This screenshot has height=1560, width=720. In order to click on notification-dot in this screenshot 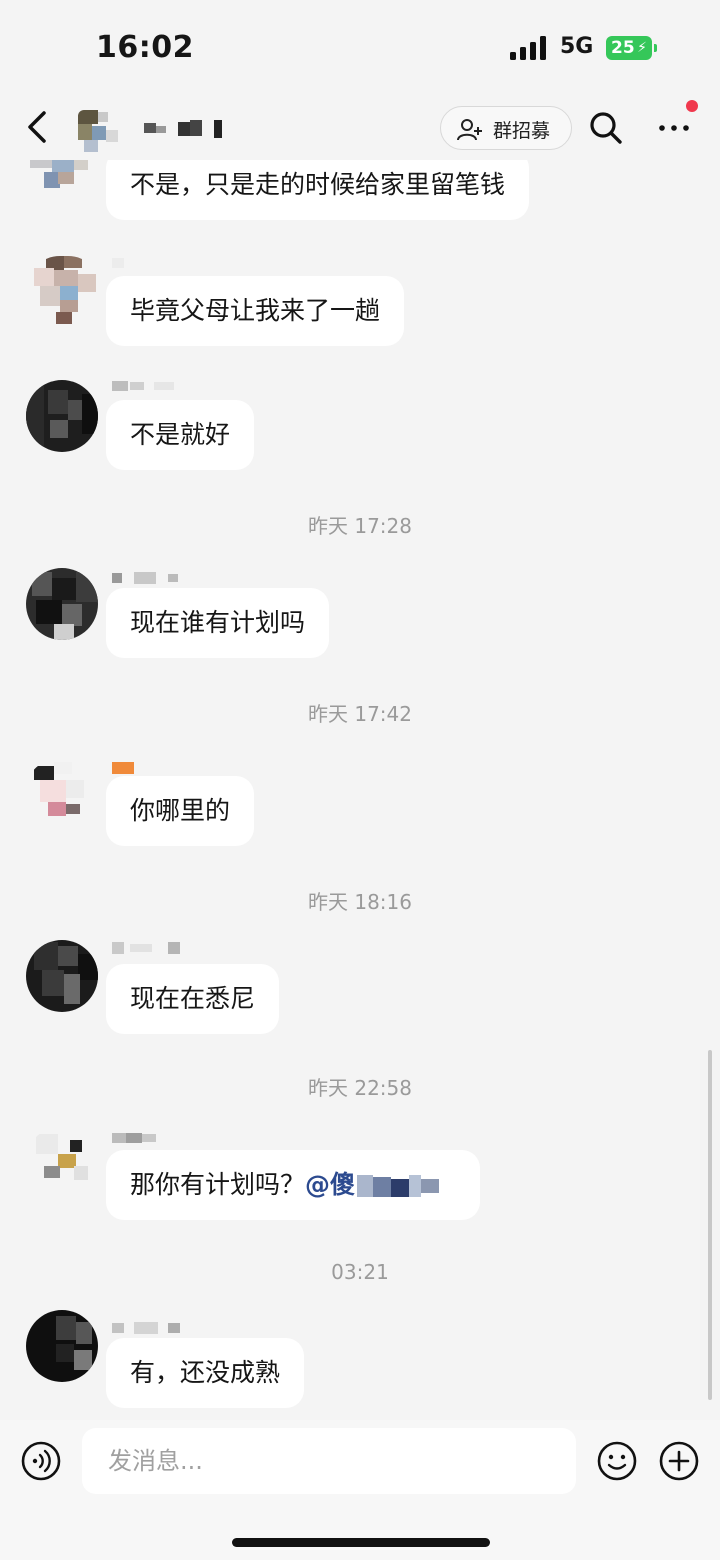, I will do `click(692, 106)`.